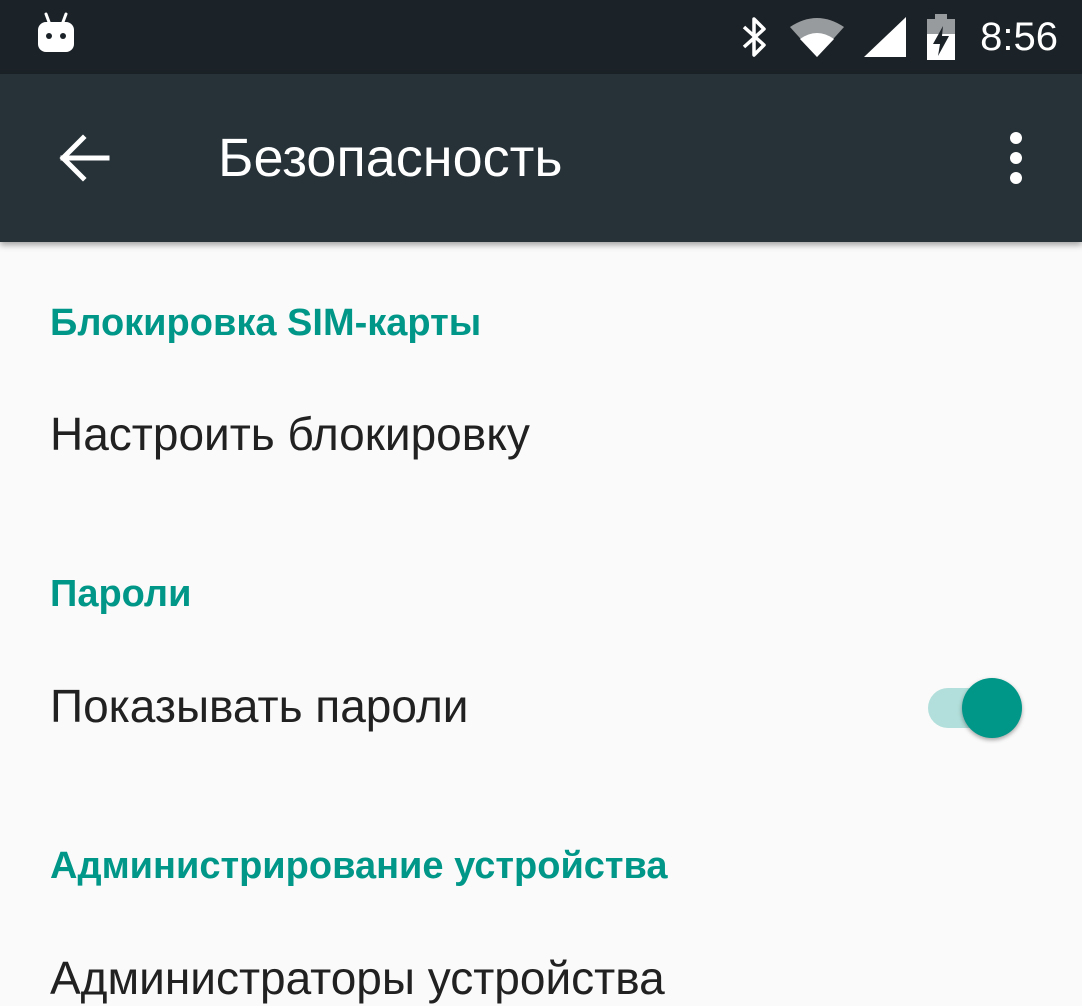 The width and height of the screenshot is (1082, 1006). Describe the element at coordinates (259, 706) in the screenshot. I see `pref-show-passwords: Показывать пароли` at that location.